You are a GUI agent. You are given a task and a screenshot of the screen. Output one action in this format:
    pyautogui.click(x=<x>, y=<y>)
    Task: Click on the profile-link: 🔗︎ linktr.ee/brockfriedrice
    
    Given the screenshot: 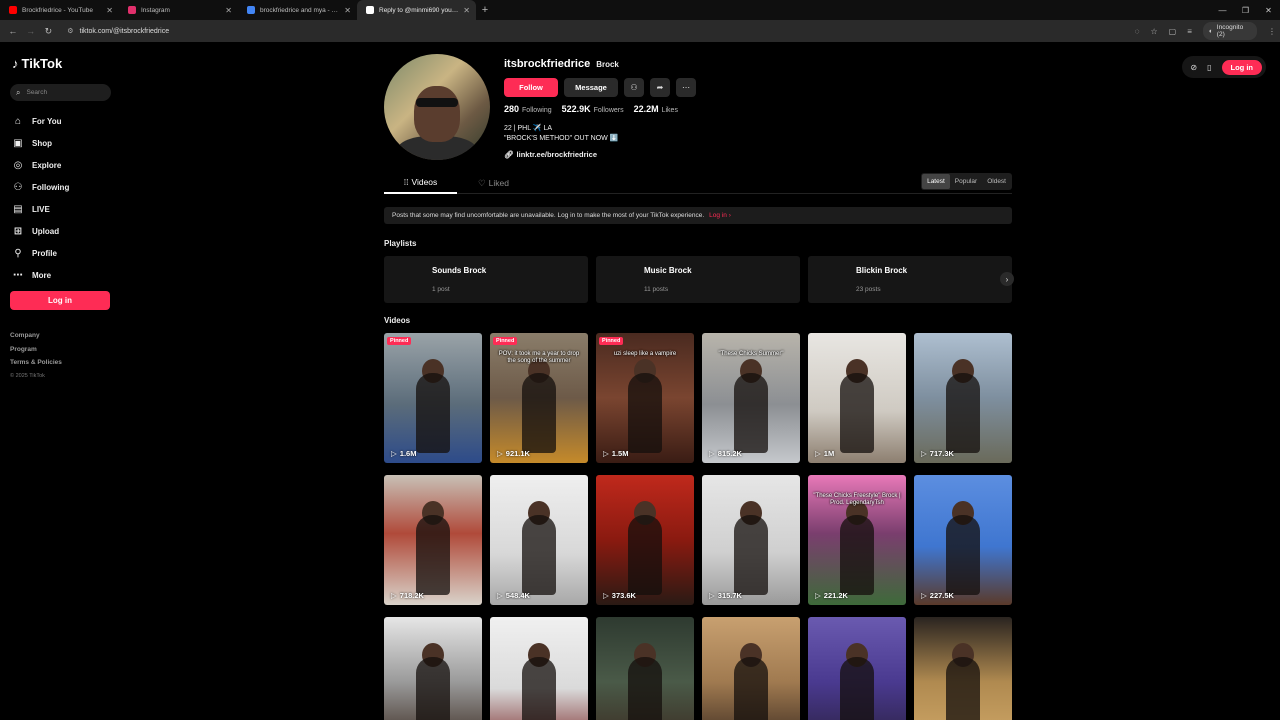 What is the action you would take?
    pyautogui.click(x=550, y=154)
    